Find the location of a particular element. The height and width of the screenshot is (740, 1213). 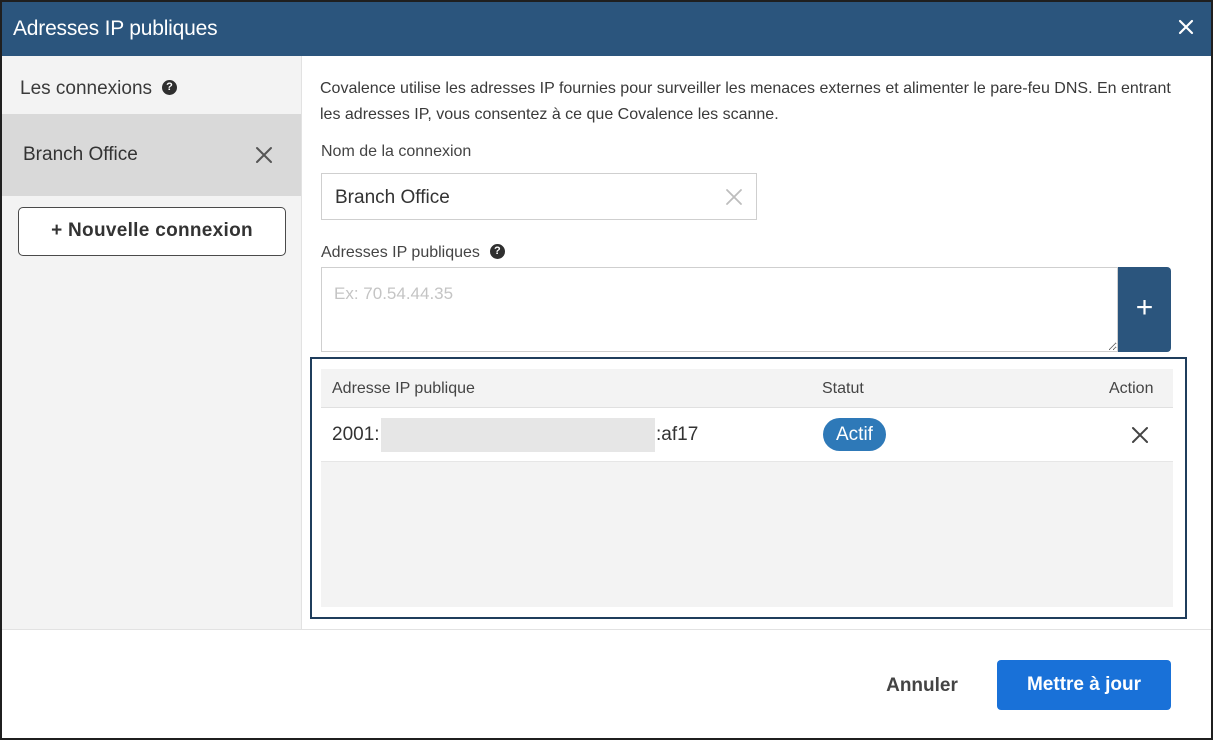

cancel-button: Annuler is located at coordinates (922, 685).